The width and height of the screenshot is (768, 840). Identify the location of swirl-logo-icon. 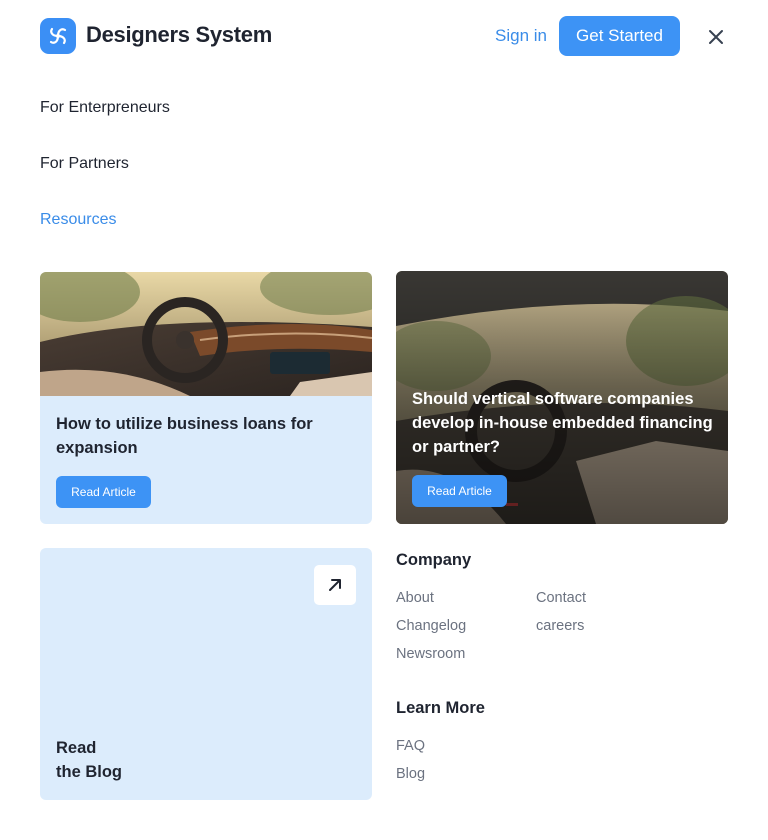
(58, 36).